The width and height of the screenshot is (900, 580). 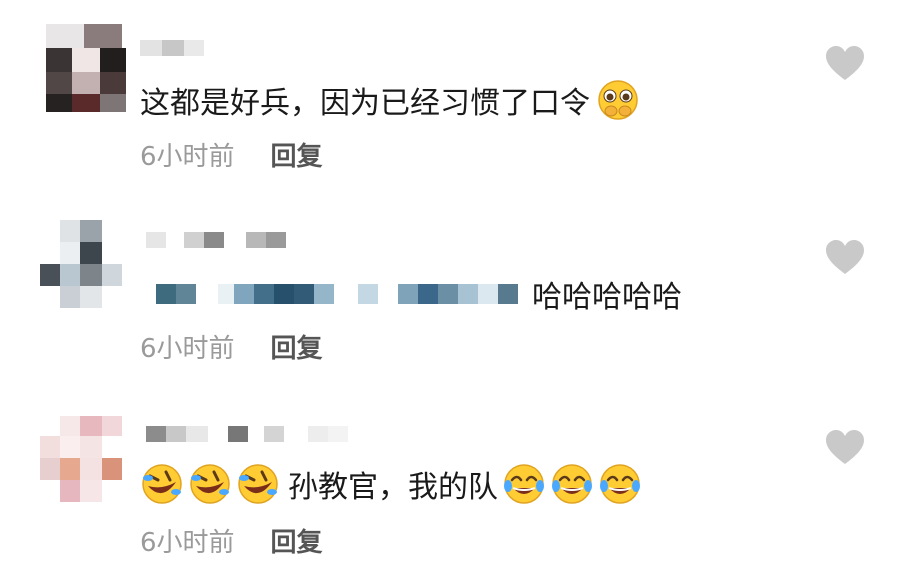 What do you see at coordinates (329, 294) in the screenshot?
I see `mention-tag` at bounding box center [329, 294].